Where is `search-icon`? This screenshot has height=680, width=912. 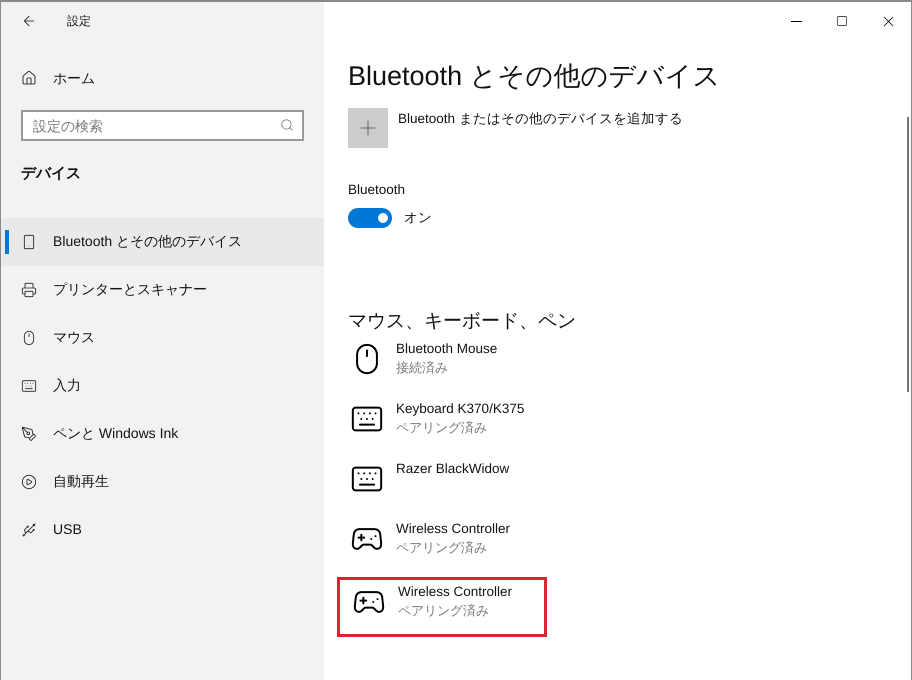
search-icon is located at coordinates (287, 125).